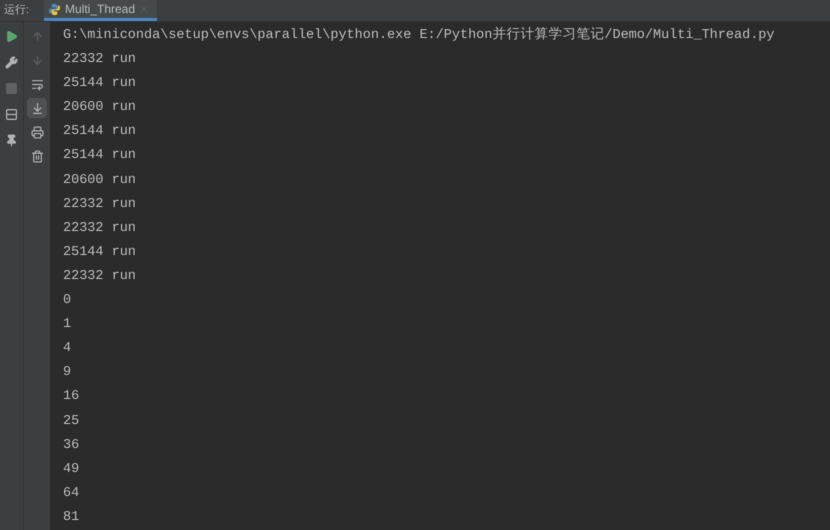 This screenshot has height=530, width=830. I want to click on console-line: 4, so click(67, 349).